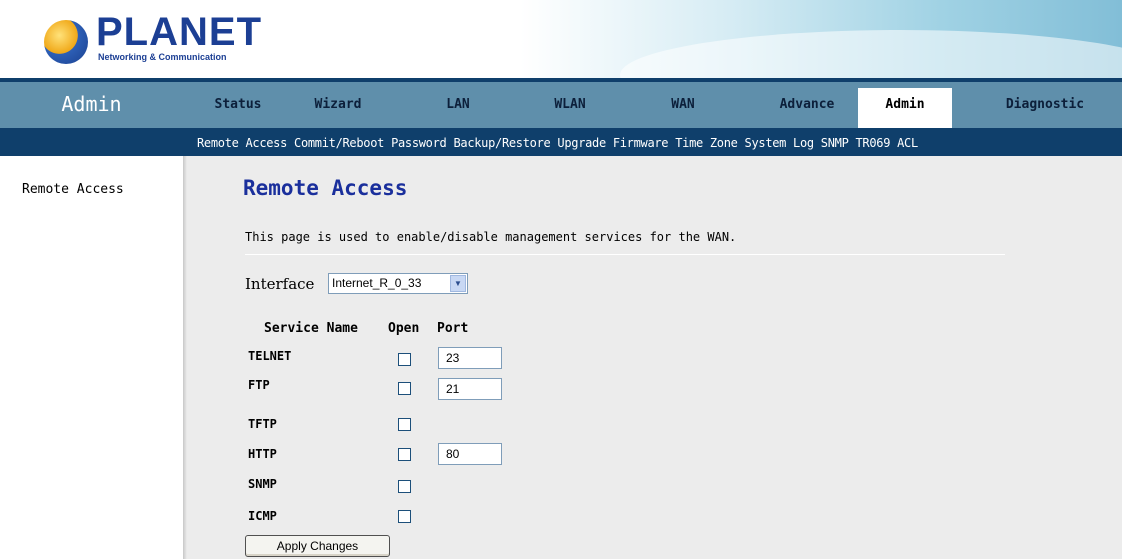 This screenshot has height=559, width=1122. I want to click on tab-admin: Admin, so click(905, 108).